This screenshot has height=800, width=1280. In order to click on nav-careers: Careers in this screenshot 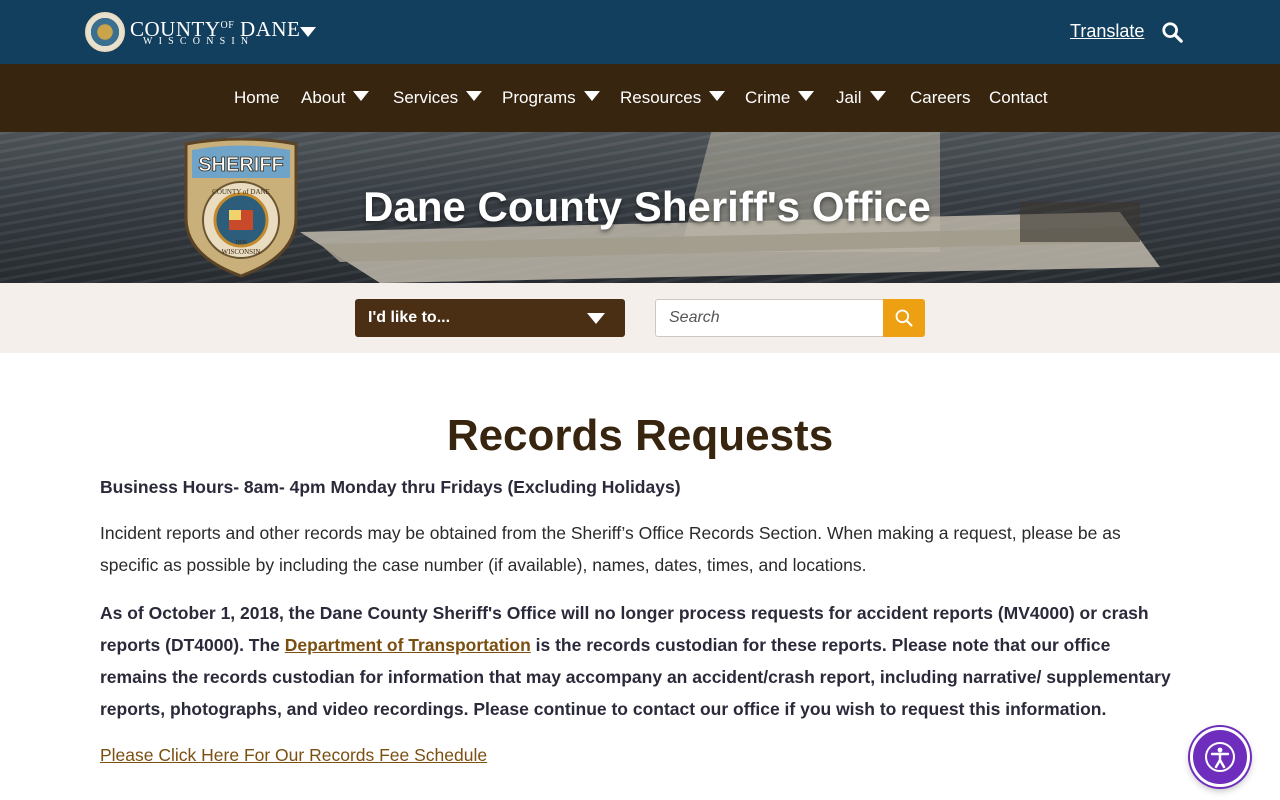, I will do `click(940, 98)`.